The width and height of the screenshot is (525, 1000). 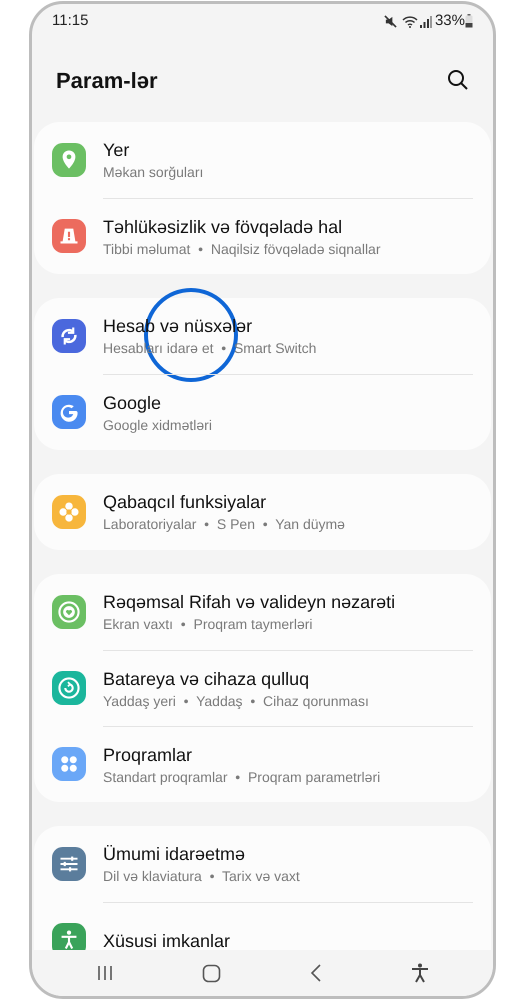 What do you see at coordinates (449, 20) in the screenshot?
I see `battery-percent: 33%` at bounding box center [449, 20].